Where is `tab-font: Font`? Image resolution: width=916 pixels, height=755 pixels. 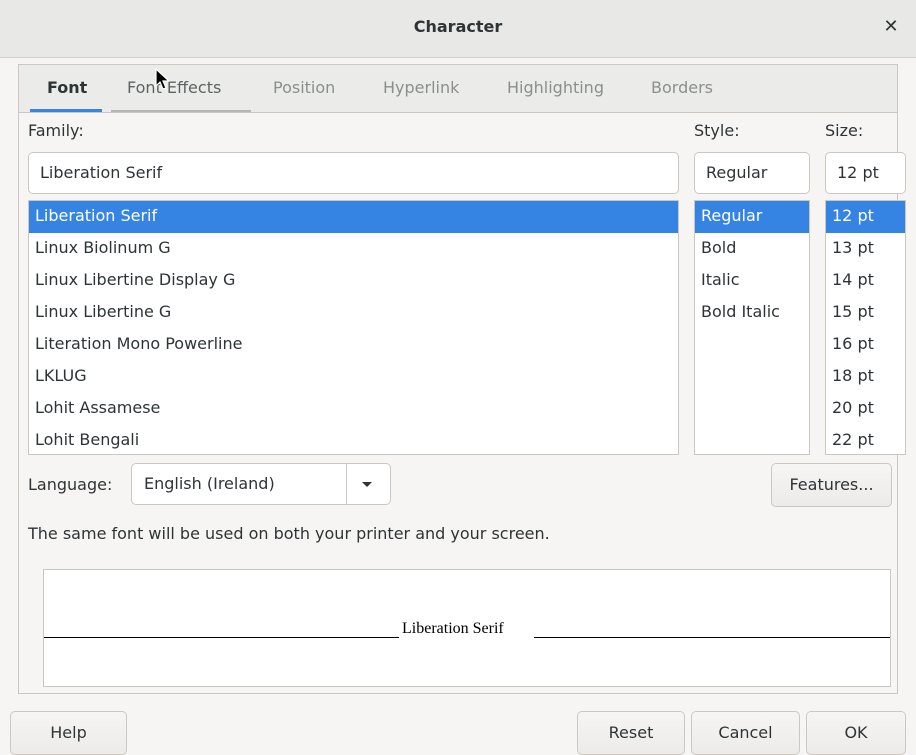
tab-font: Font is located at coordinates (67, 87).